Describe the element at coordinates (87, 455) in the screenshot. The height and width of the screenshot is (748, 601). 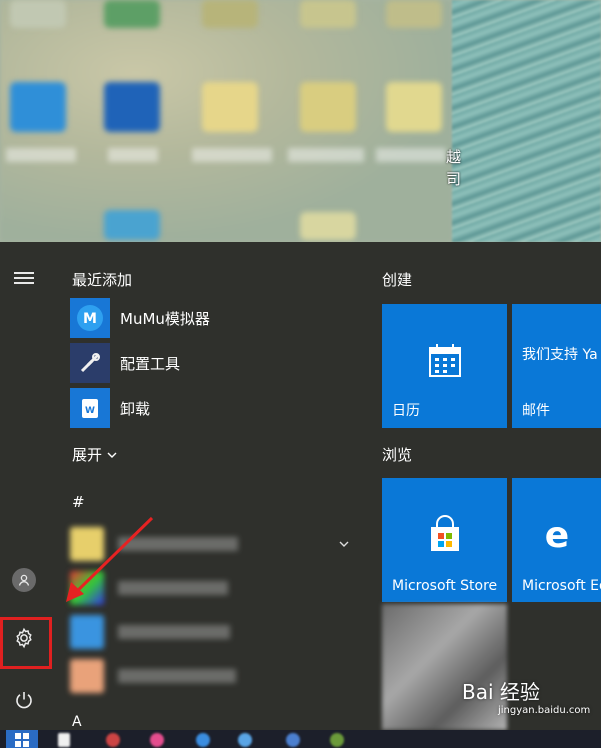
I see `expand-label: 展开` at that location.